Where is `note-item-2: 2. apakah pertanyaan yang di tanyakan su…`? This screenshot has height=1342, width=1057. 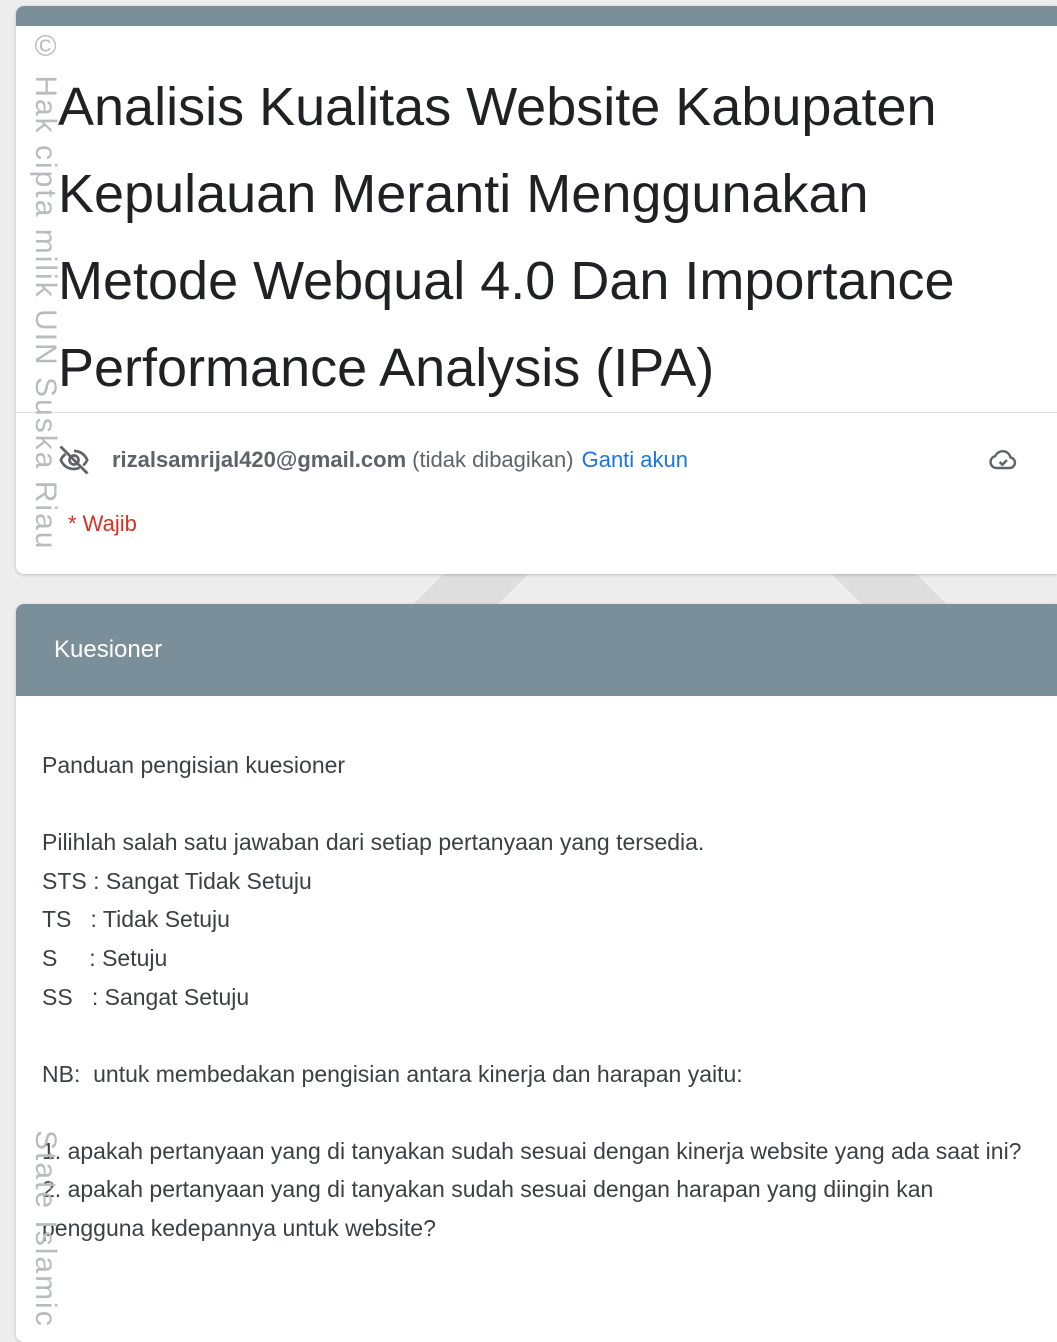 note-item-2: 2. apakah pertanyaan yang di tanyakan su… is located at coordinates (491, 1209).